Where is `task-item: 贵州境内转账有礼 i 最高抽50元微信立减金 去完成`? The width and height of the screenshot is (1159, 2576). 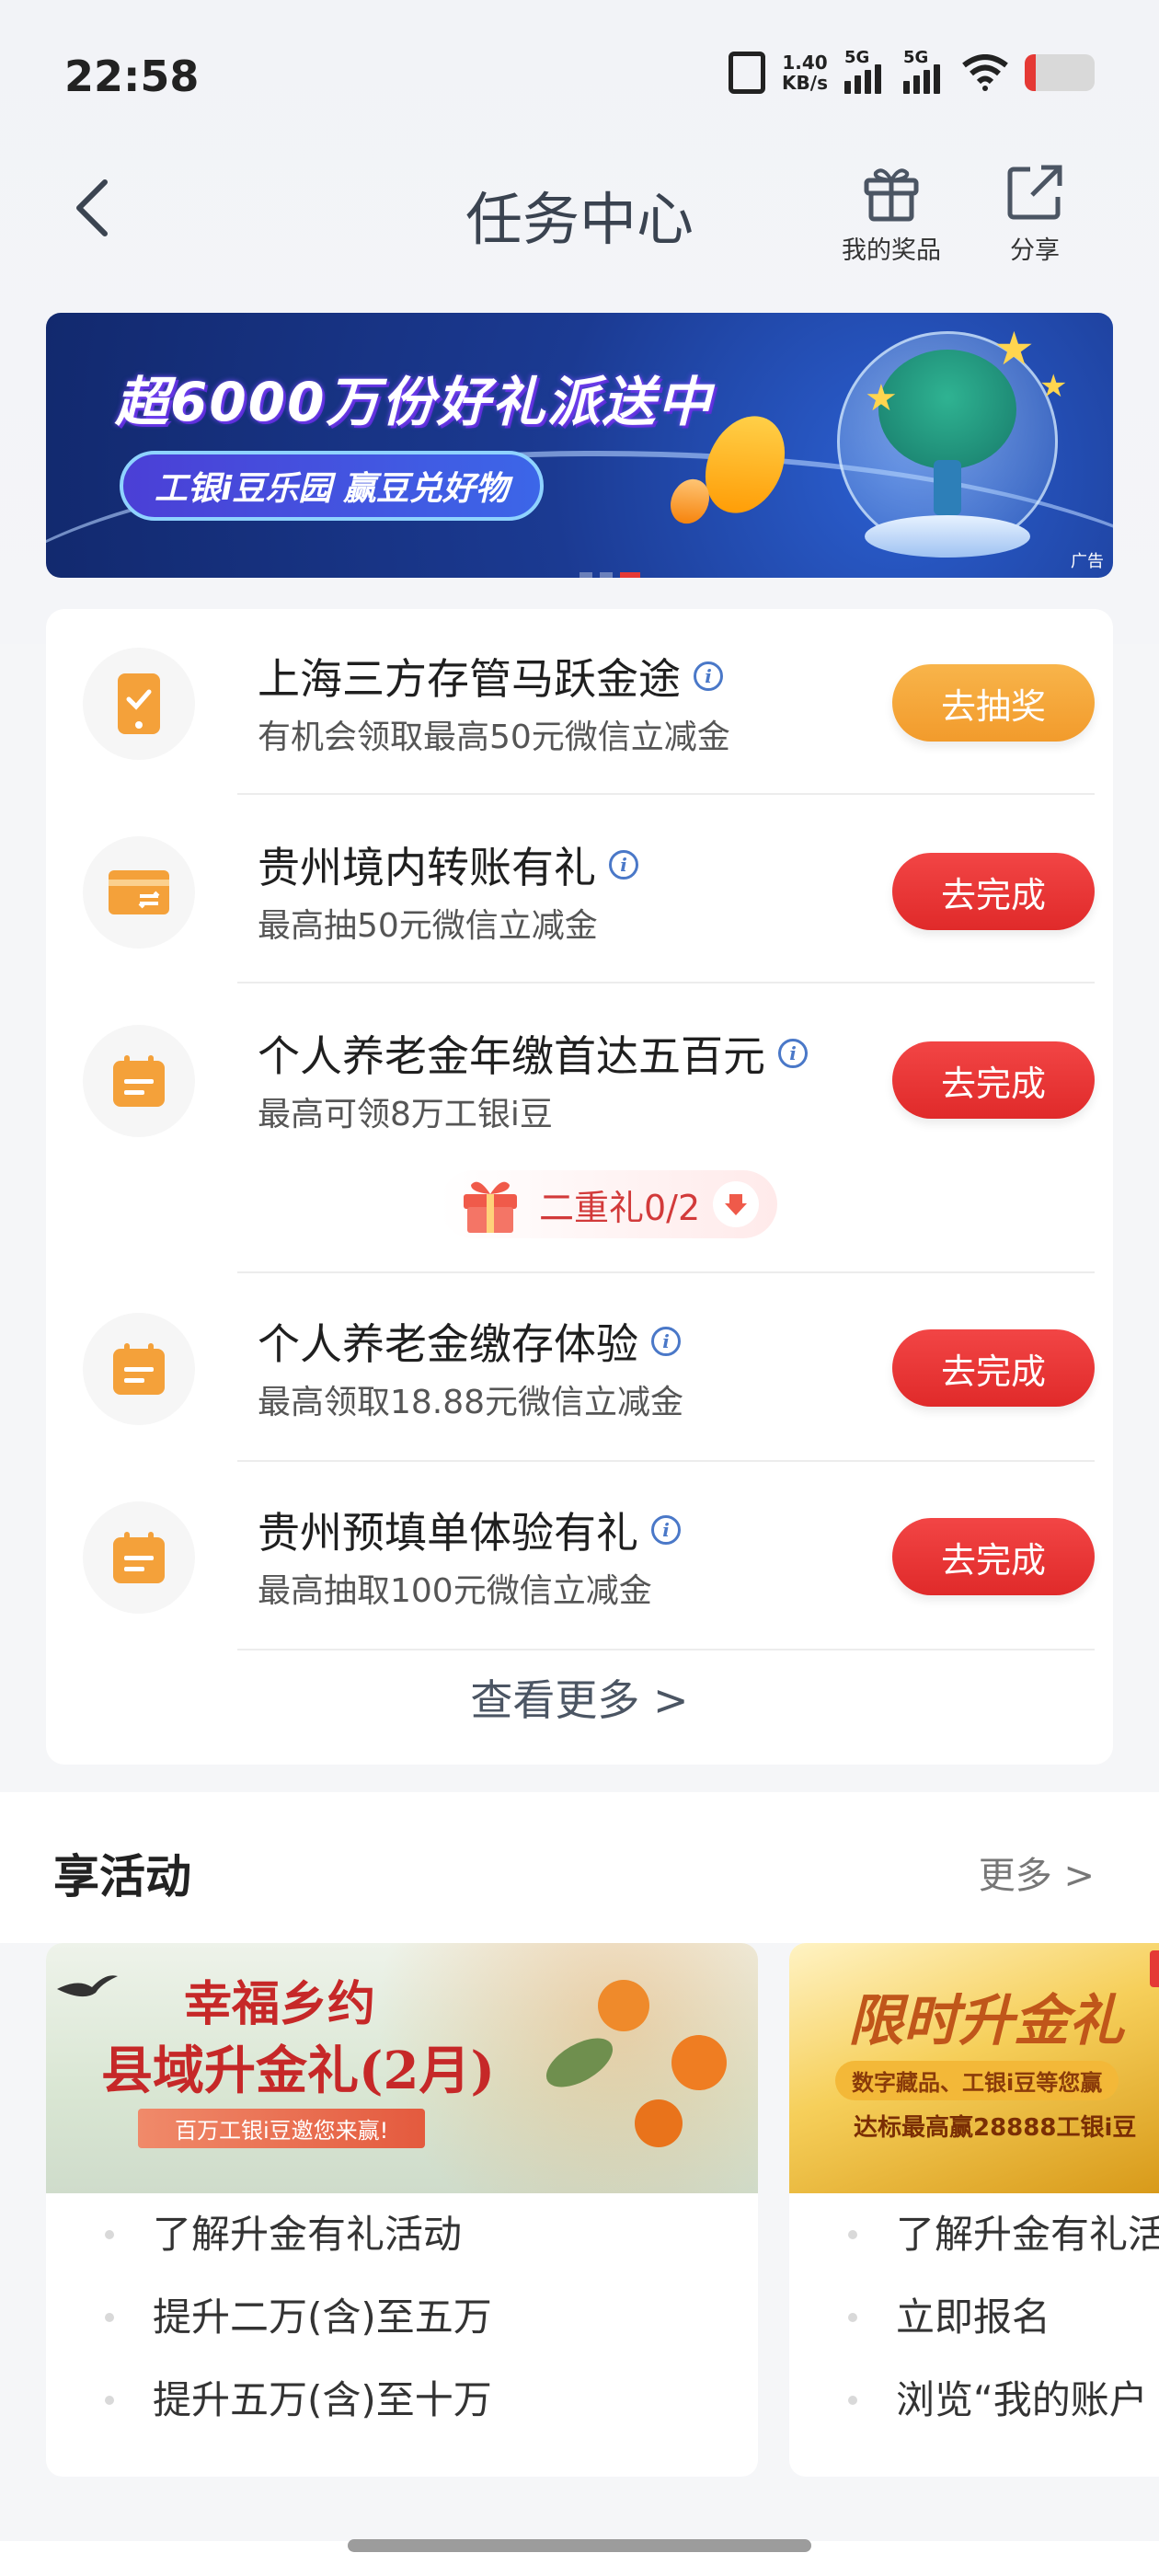
task-item: 贵州境内转账有礼 i 最高抽50元微信立减金 去完成 is located at coordinates (579, 892).